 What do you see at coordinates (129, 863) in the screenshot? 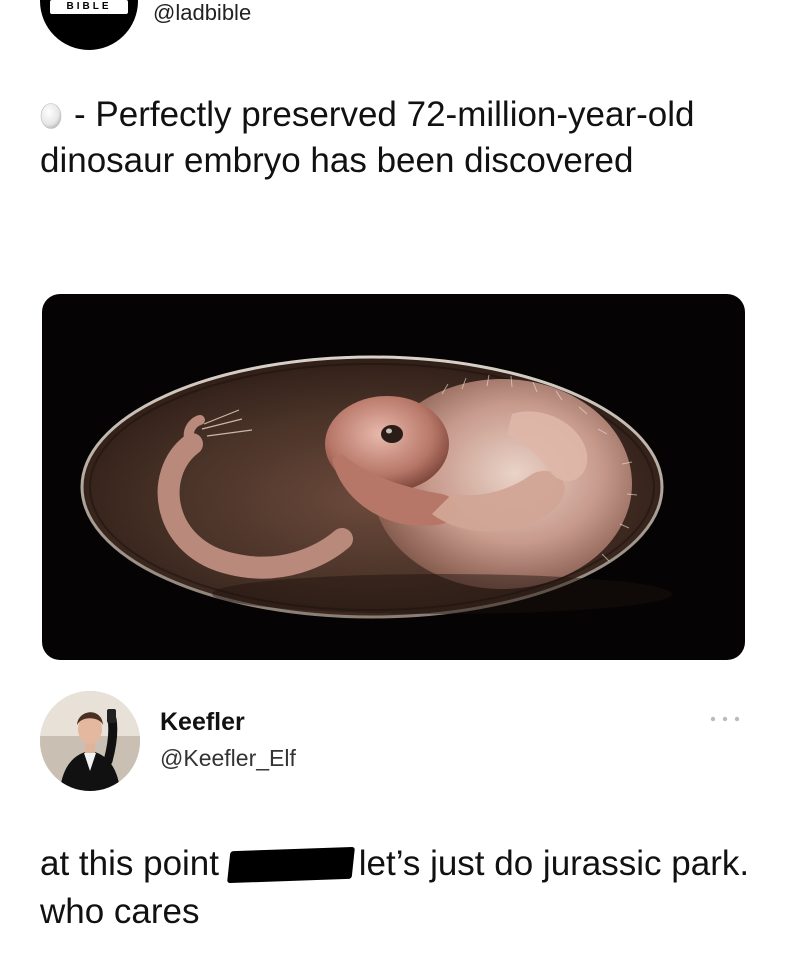
I see `reply-text-start: at this point` at bounding box center [129, 863].